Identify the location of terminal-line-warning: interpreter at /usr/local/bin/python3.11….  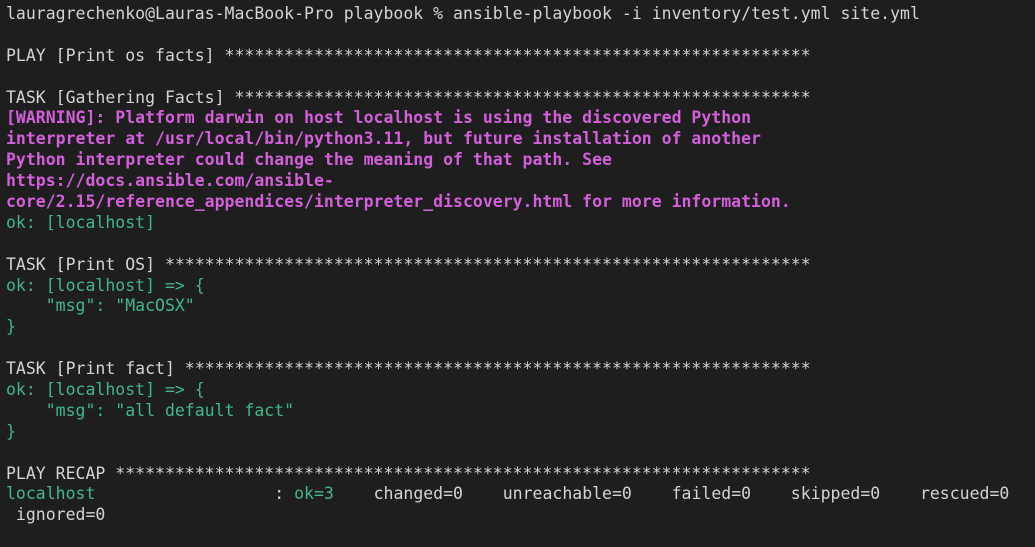
(520, 139).